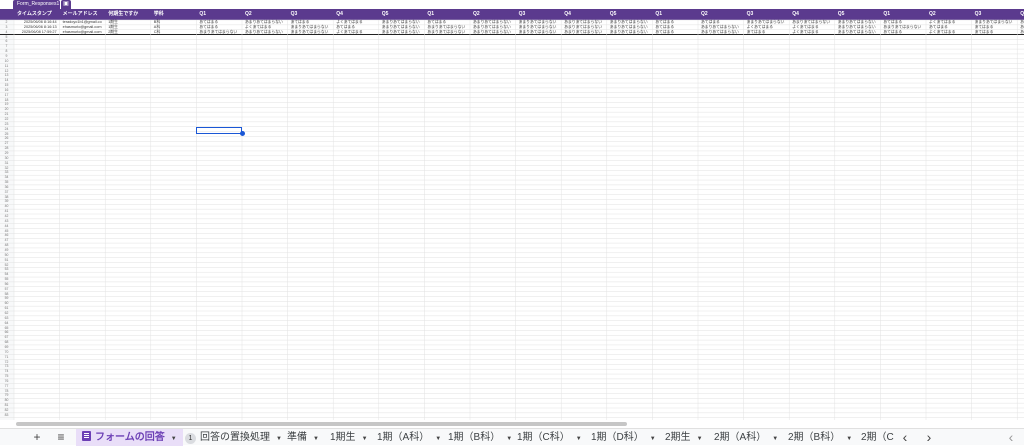 This screenshot has width=1024, height=448. I want to click on sheet-tab: 1期（B科） ▼, so click(480, 437).